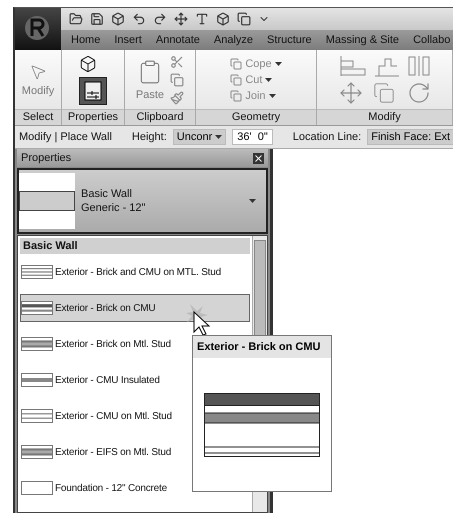 The height and width of the screenshot is (524, 453). I want to click on move-icon, so click(350, 92).